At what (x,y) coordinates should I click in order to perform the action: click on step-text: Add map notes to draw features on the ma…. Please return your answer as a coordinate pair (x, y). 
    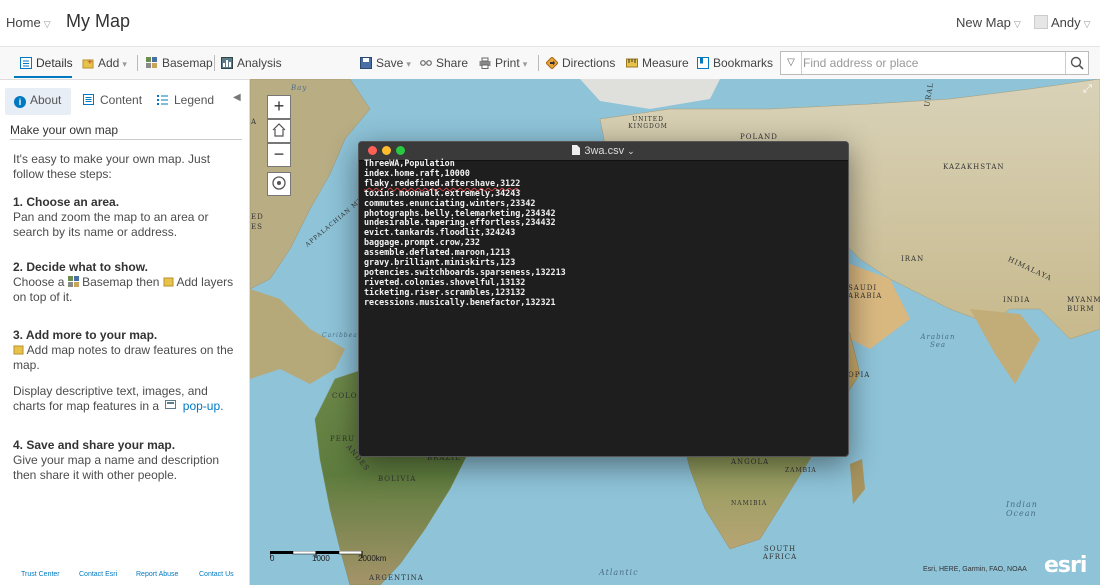
    Looking at the image, I should click on (123, 357).